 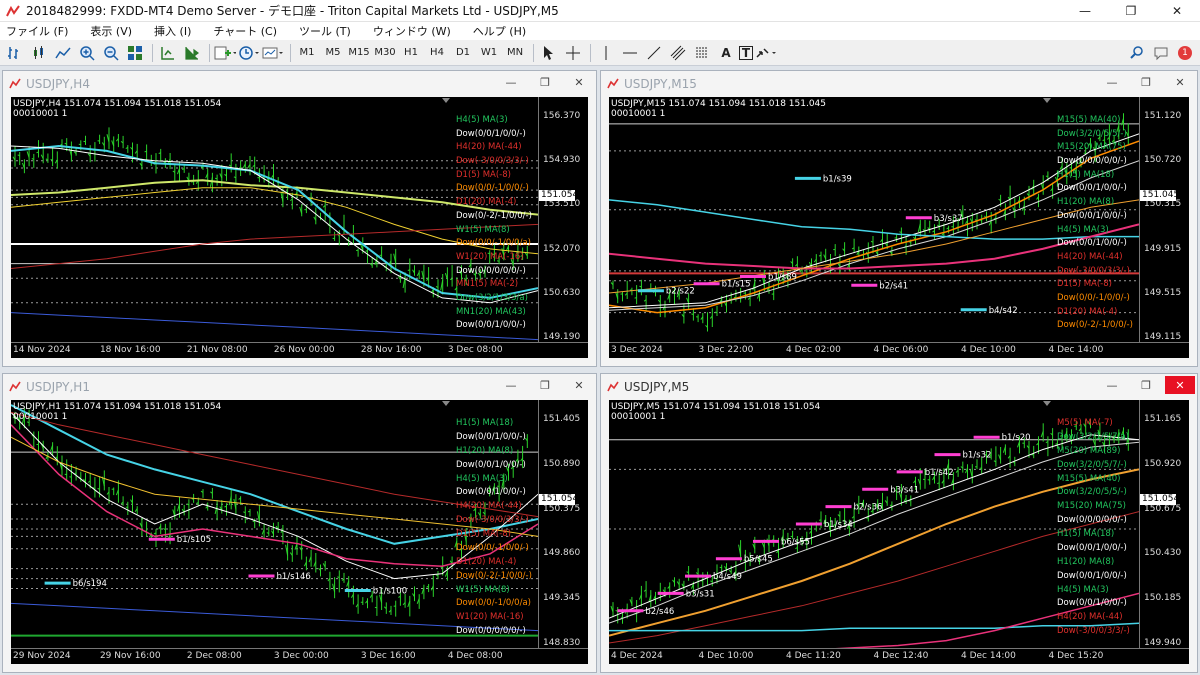 What do you see at coordinates (1092, 547) in the screenshot?
I see `indicator-label: Dow(0/0/1/0/0/-)` at bounding box center [1092, 547].